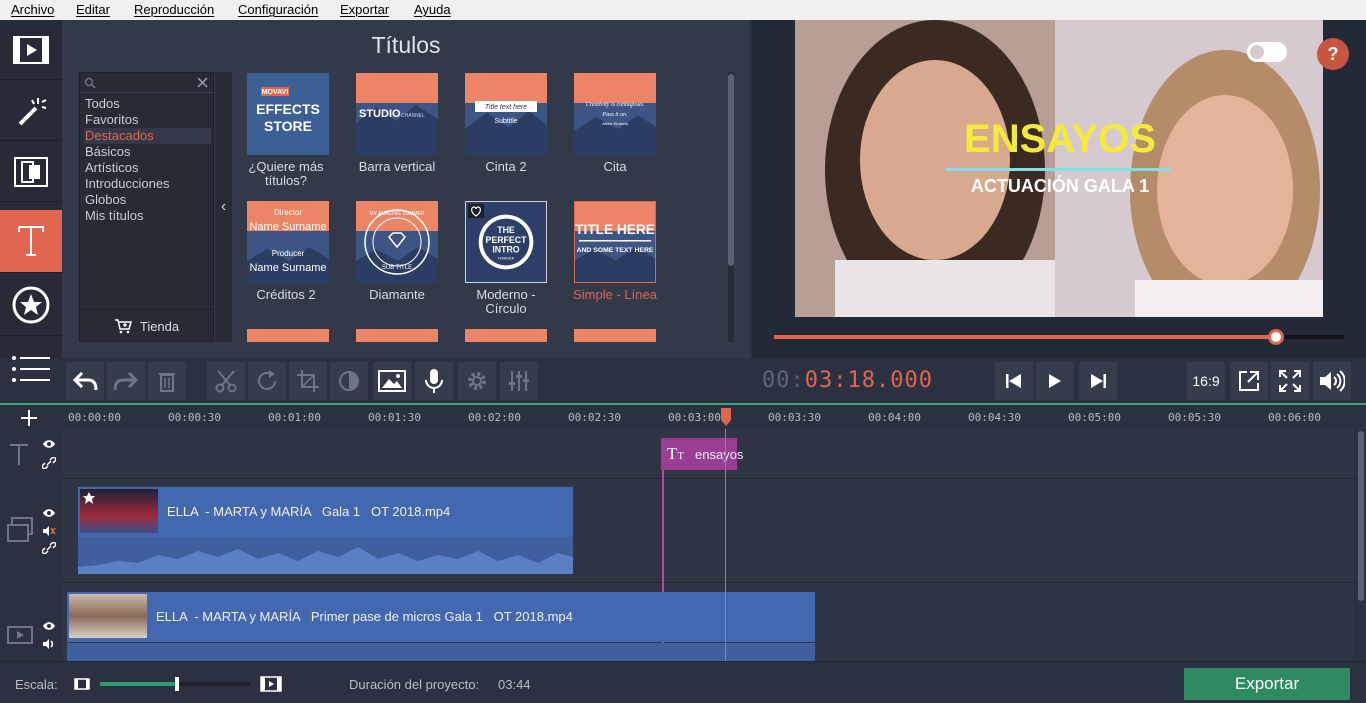 The width and height of the screenshot is (1366, 703). I want to click on export-button: Exportar, so click(1267, 684).